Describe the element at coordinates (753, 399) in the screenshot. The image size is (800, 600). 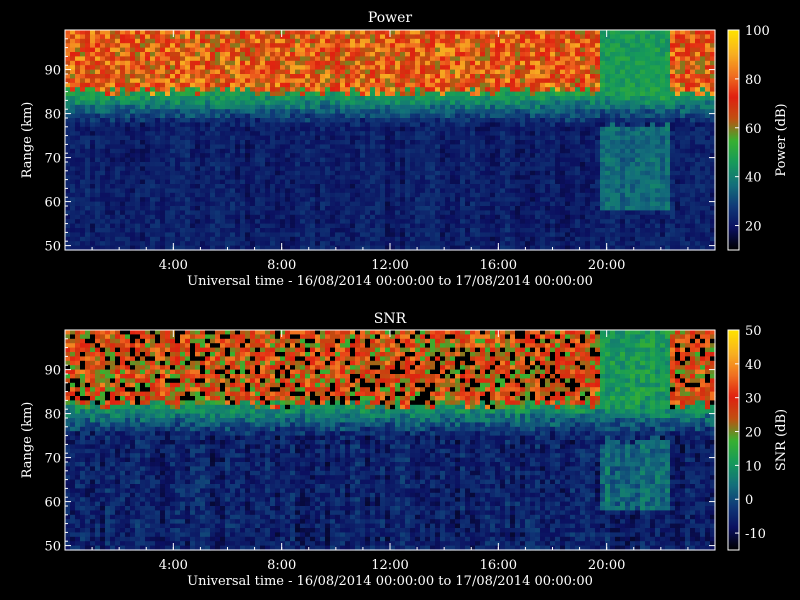
I see `colorbar-tick-label: 30` at that location.